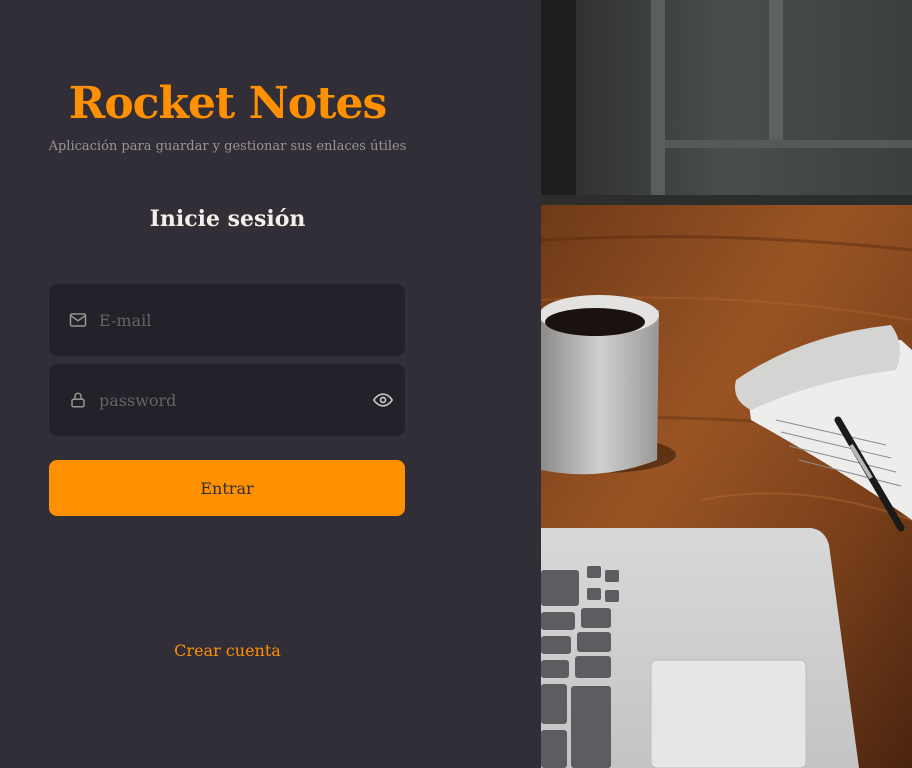  Describe the element at coordinates (234, 400) in the screenshot. I see `password-input` at that location.